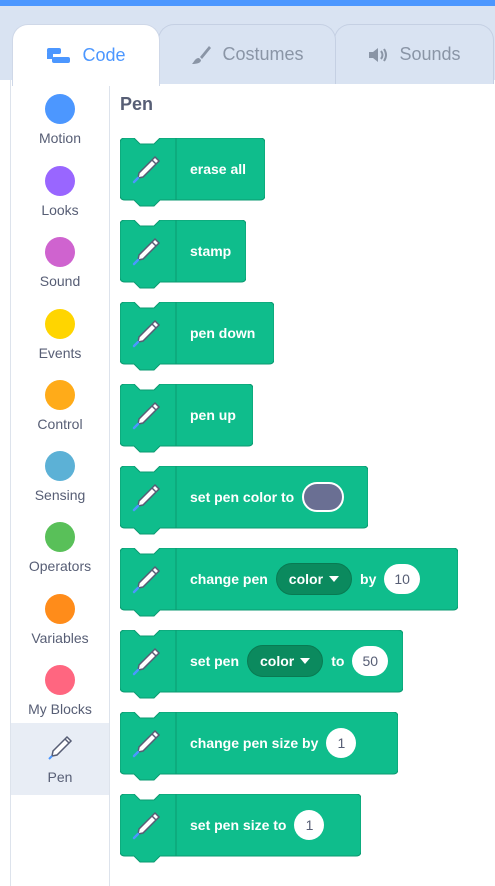 The image size is (495, 886). What do you see at coordinates (60, 109) in the screenshot?
I see `motion-color-dot` at bounding box center [60, 109].